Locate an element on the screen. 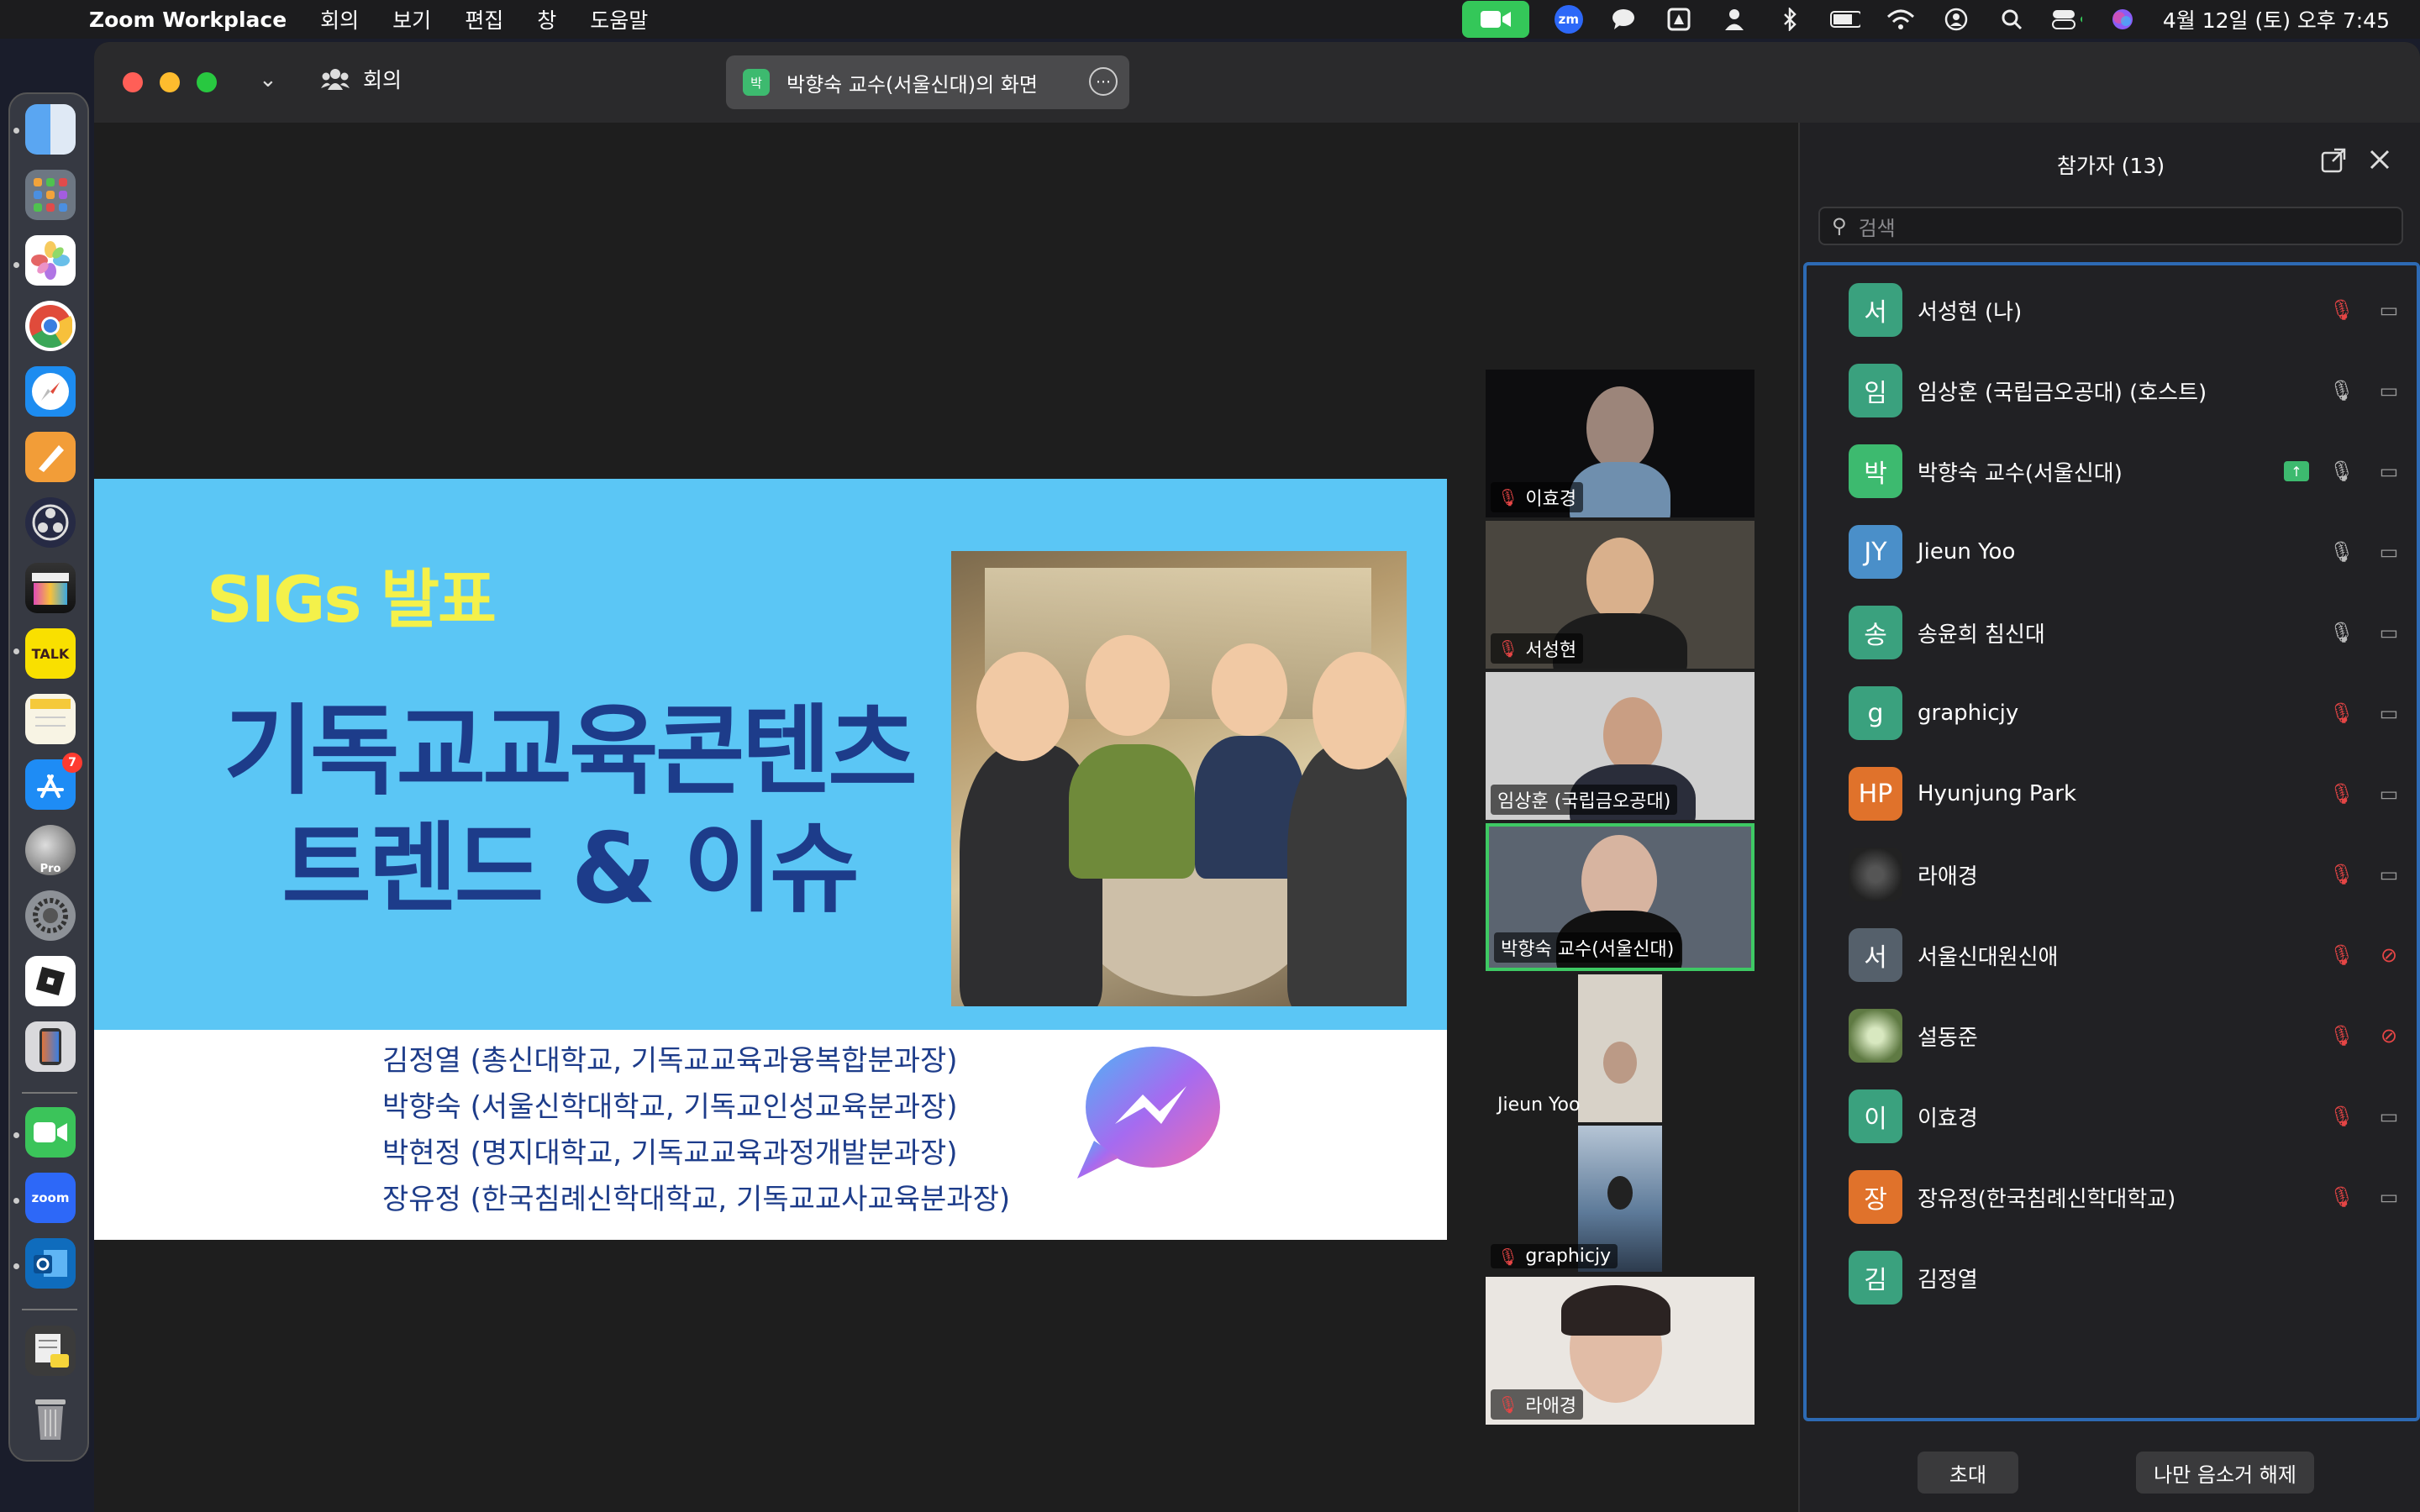  more-options-icon: ⋯ is located at coordinates (1104, 81).